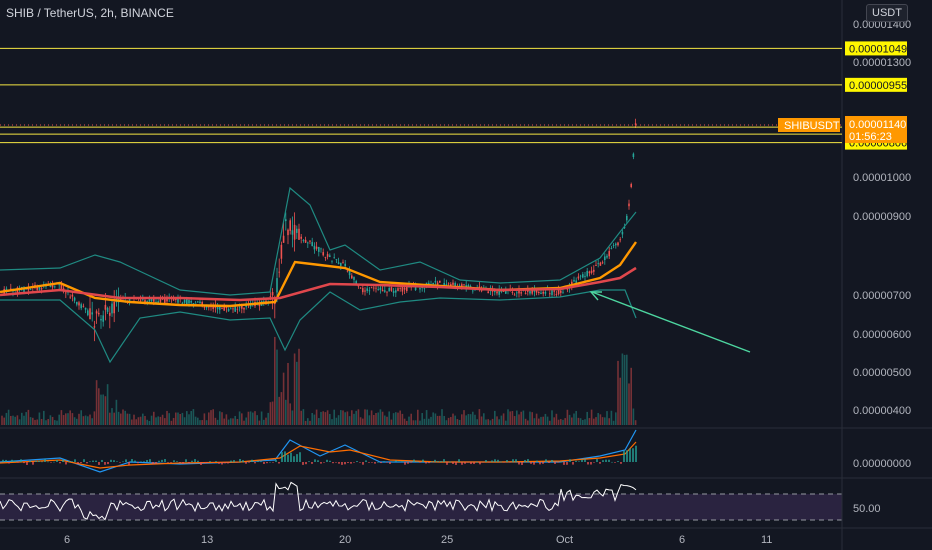  Describe the element at coordinates (882, 373) in the screenshot. I see `price-tick: 0.00000500` at that location.